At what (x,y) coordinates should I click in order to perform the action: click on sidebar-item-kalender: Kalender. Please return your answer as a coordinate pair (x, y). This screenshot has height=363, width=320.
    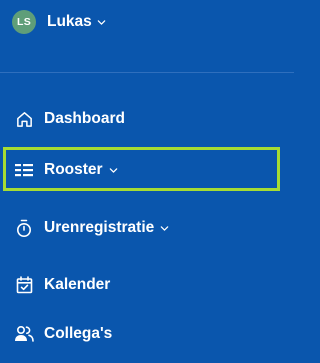
    Looking at the image, I should click on (147, 285).